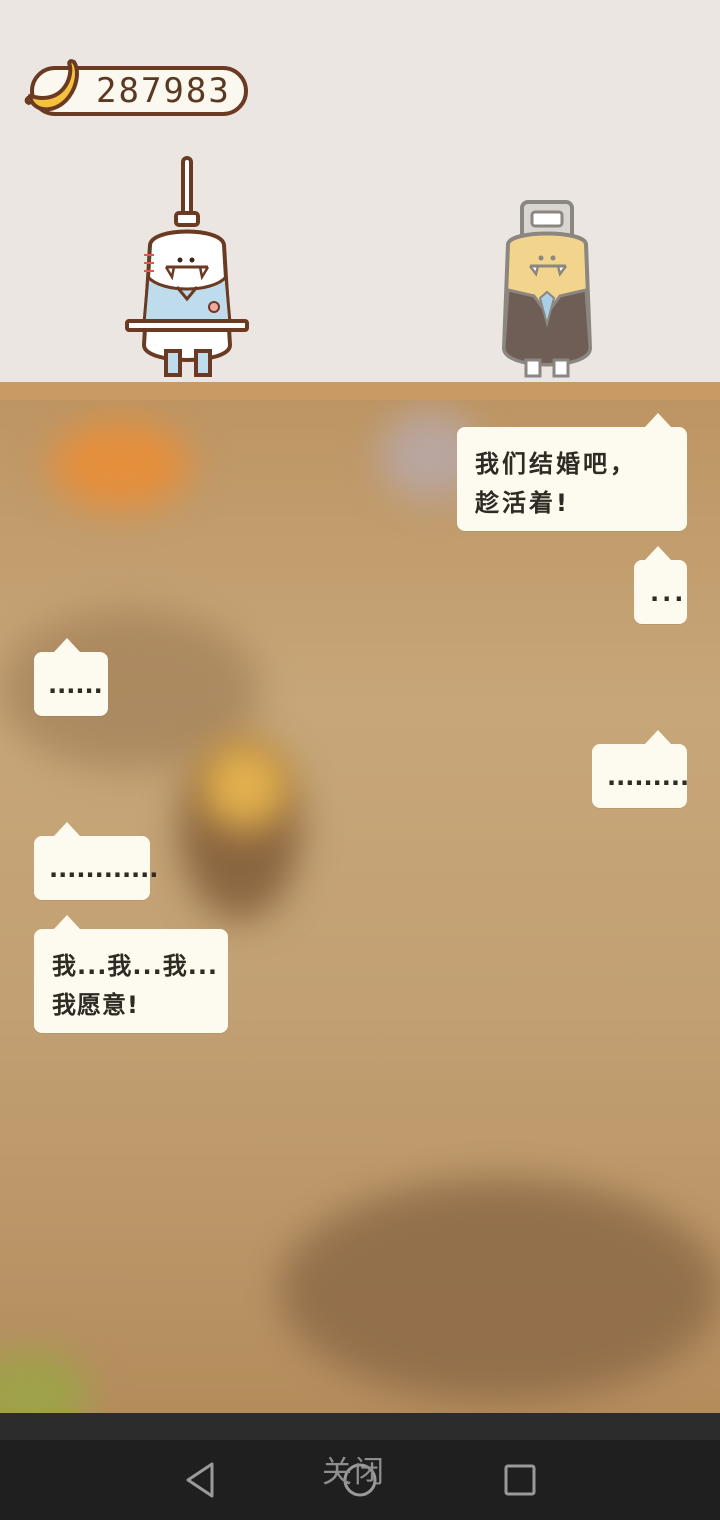 This screenshot has height=1520, width=720. What do you see at coordinates (135, 985) in the screenshot?
I see `dialogue-text: 我...我...我... 我愿意!` at bounding box center [135, 985].